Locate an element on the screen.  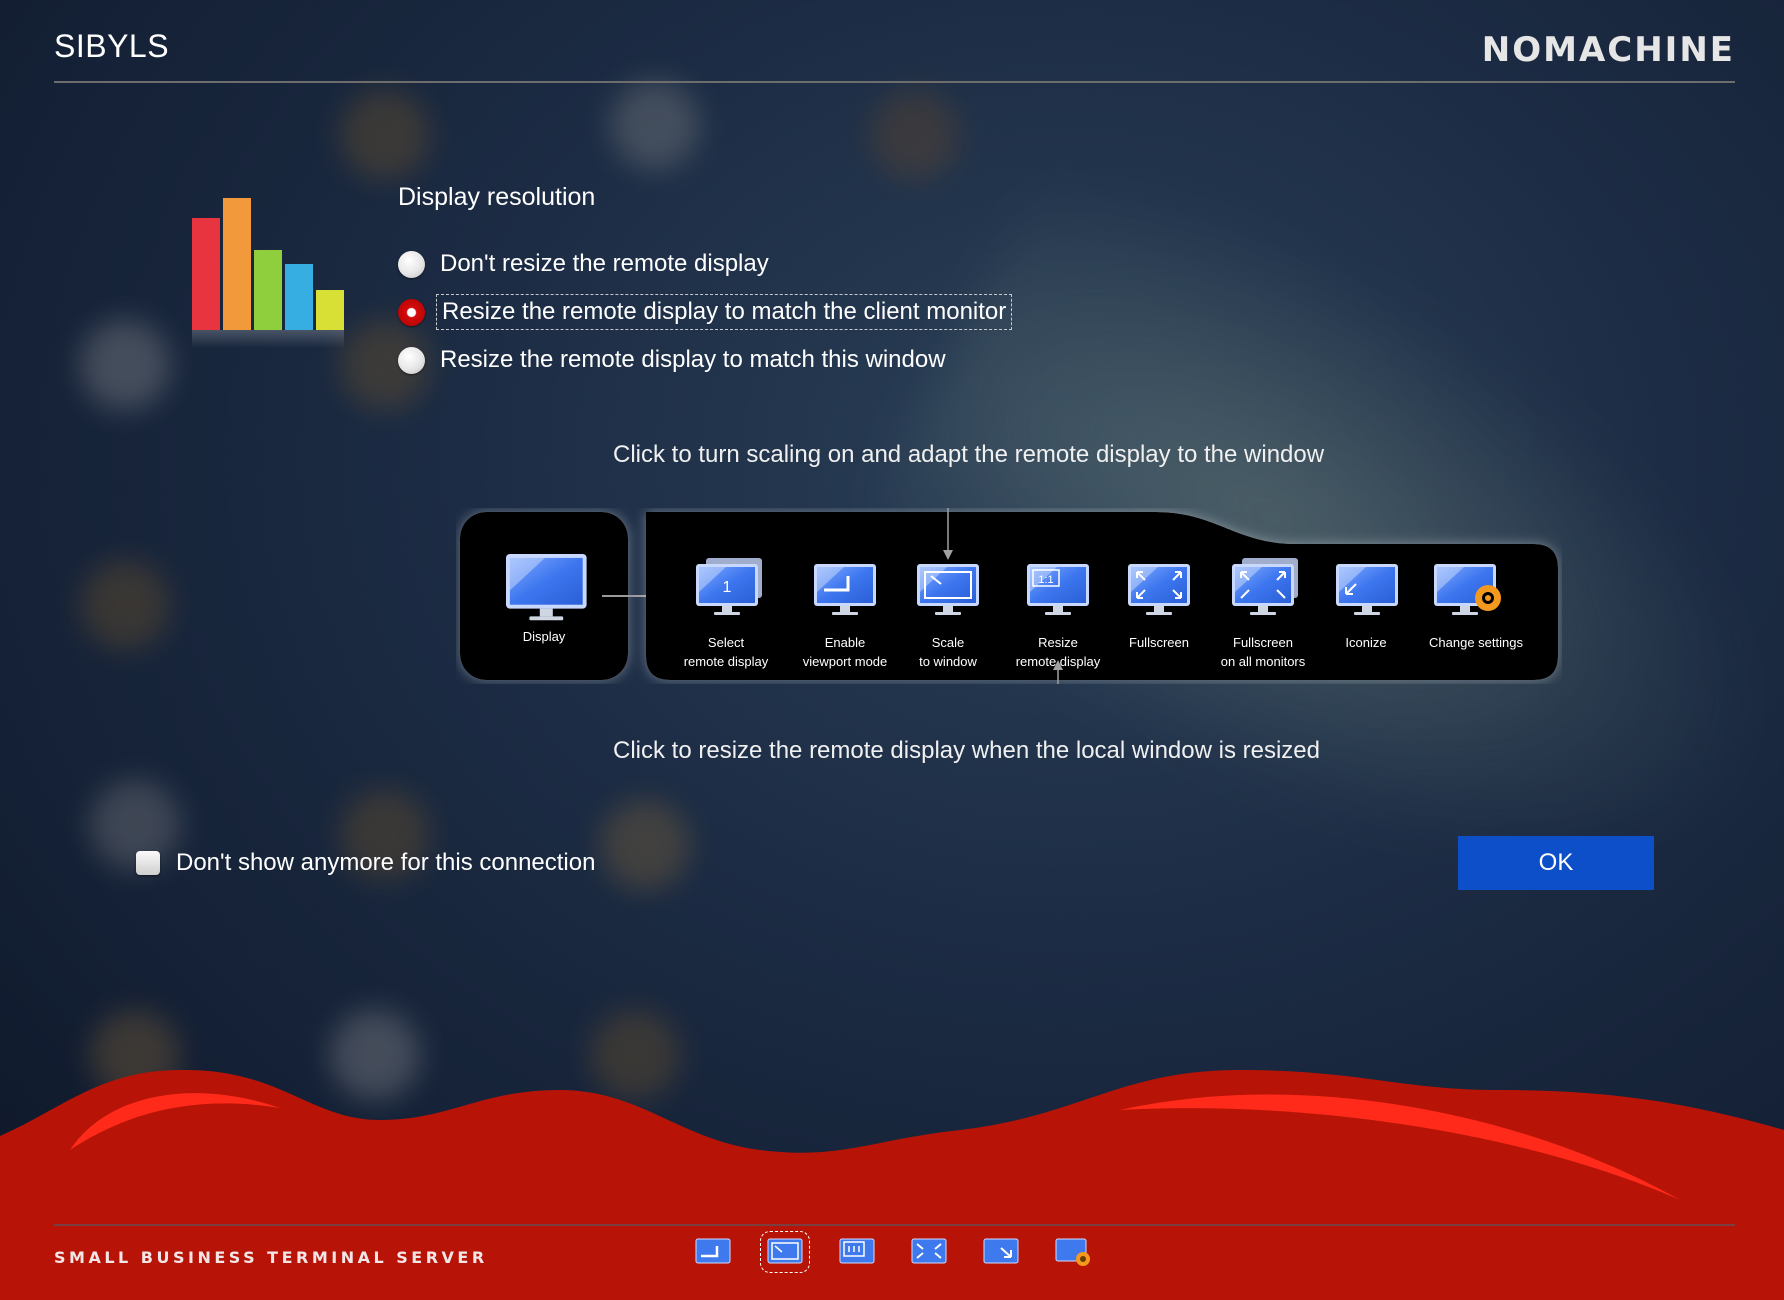
viewport-mode-icon is located at coordinates (713, 1252).